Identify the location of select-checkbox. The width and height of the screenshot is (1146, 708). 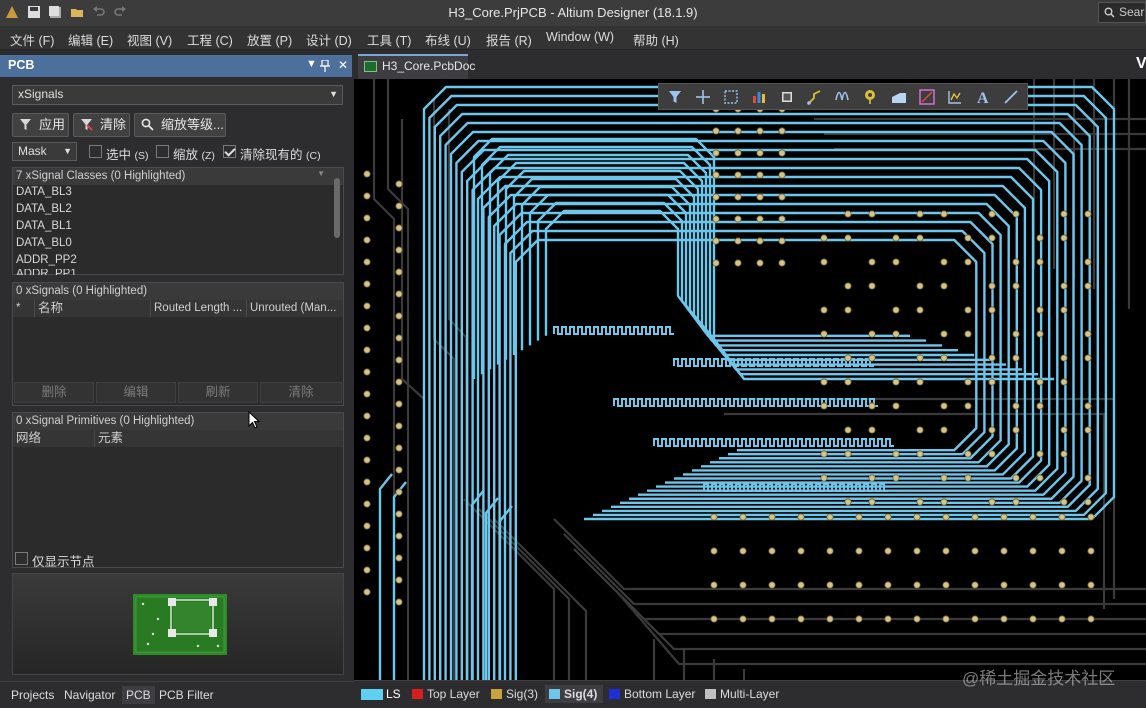
(95, 151).